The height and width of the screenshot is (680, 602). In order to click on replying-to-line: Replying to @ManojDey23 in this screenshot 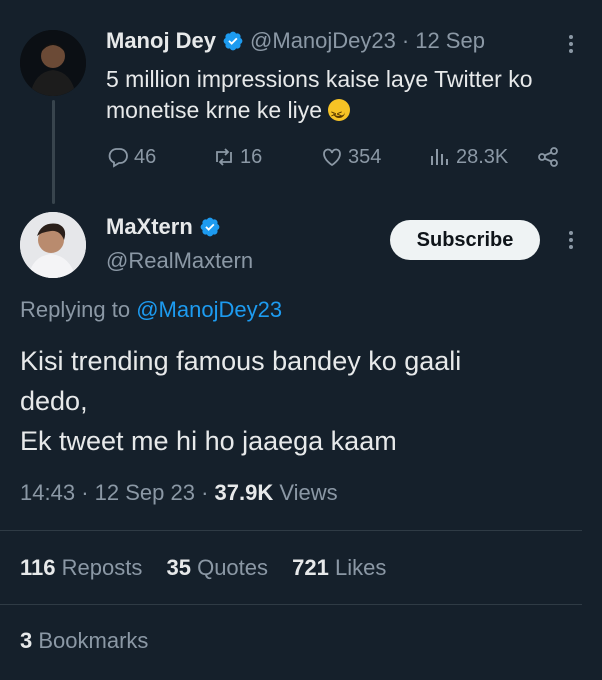, I will do `click(151, 310)`.